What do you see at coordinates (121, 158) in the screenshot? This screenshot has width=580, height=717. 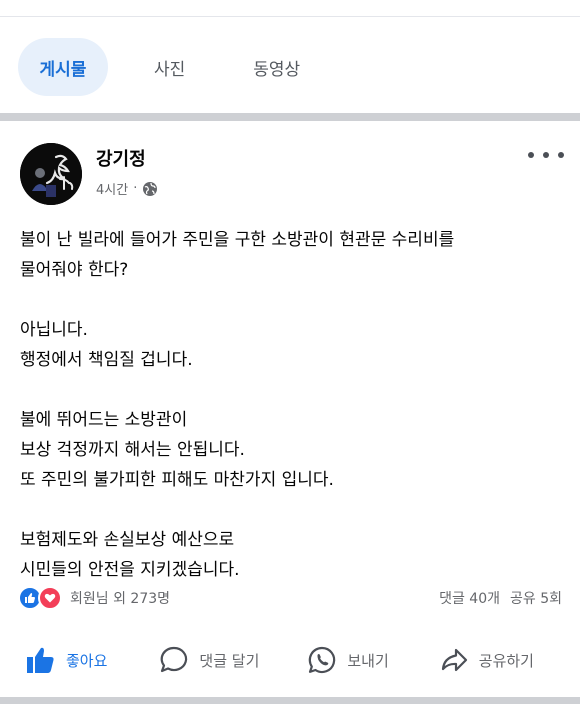 I see `author-name: 강기정` at bounding box center [121, 158].